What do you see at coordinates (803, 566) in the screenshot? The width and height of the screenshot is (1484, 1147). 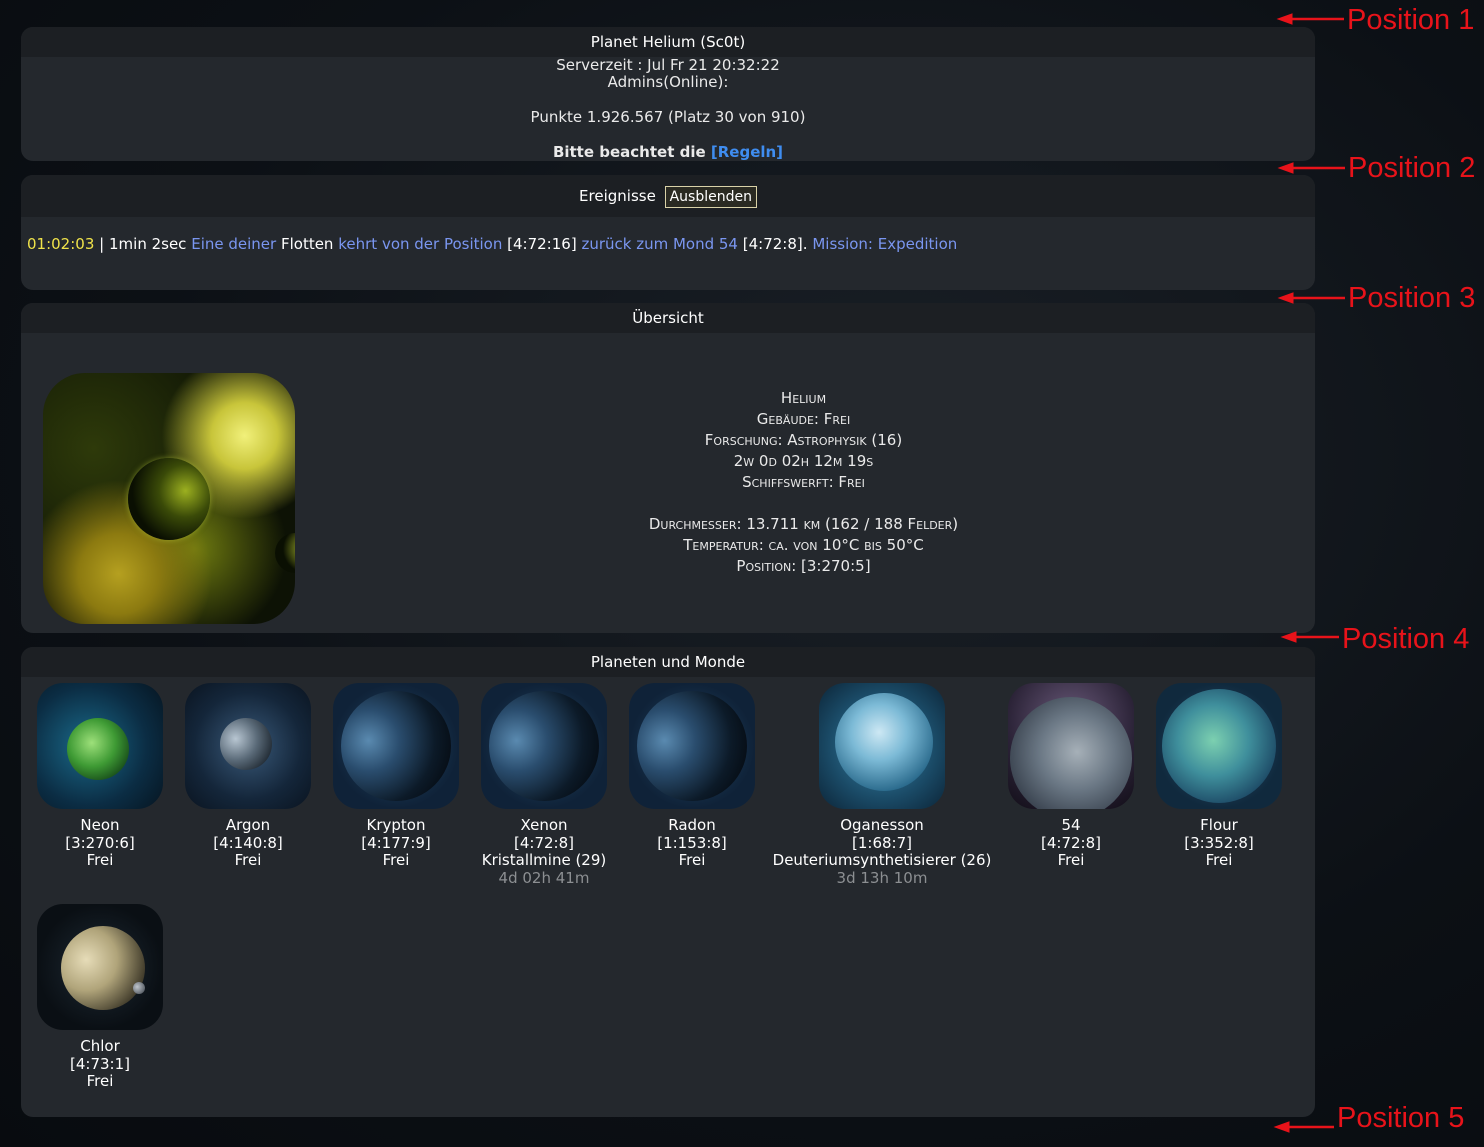 I see `planet-position: Position: [3:270:5]` at bounding box center [803, 566].